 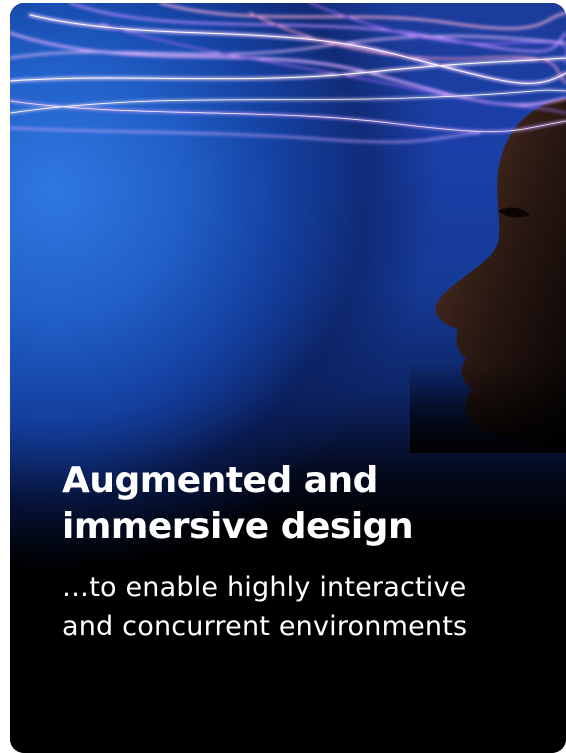 I want to click on headline-line-2: immersive design, so click(x=238, y=526).